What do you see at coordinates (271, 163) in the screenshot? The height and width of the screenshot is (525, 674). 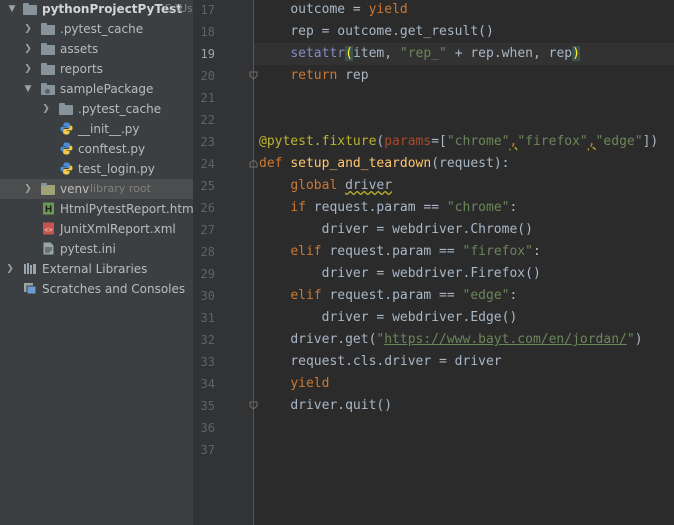 I see `keyword-token: def` at bounding box center [271, 163].